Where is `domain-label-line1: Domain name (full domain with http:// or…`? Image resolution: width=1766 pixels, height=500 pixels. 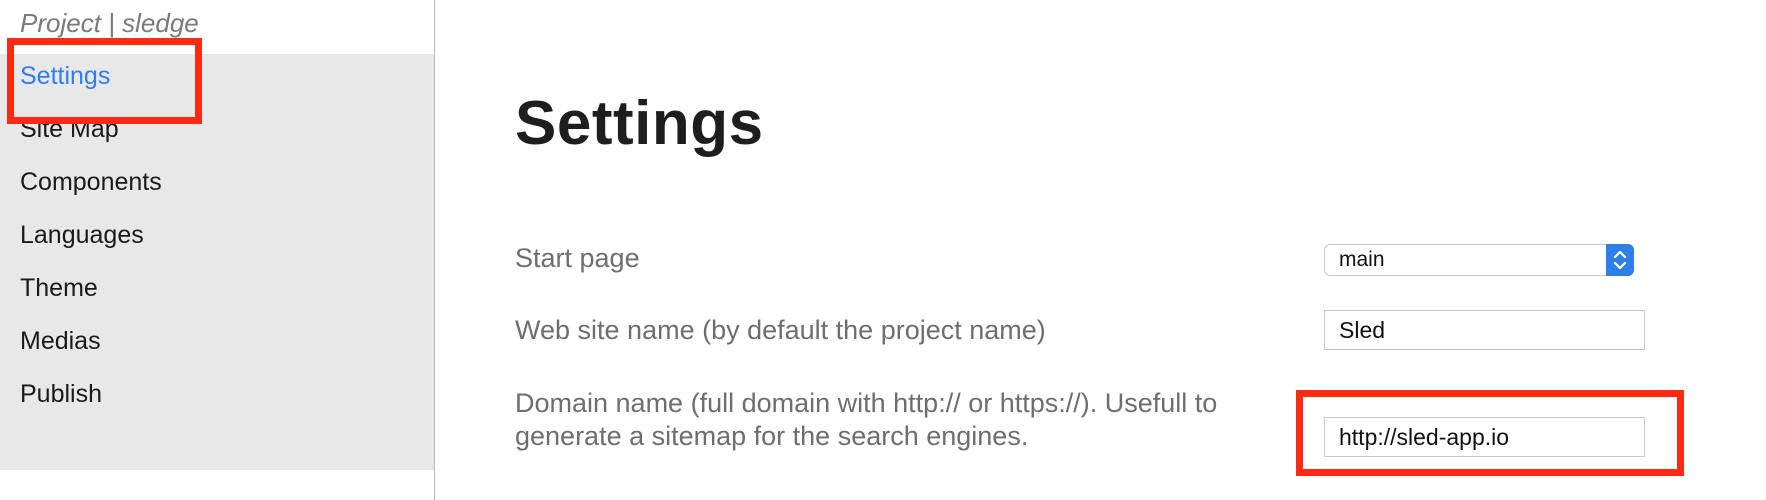
domain-label-line1: Domain name (full domain with http:// or… is located at coordinates (866, 403).